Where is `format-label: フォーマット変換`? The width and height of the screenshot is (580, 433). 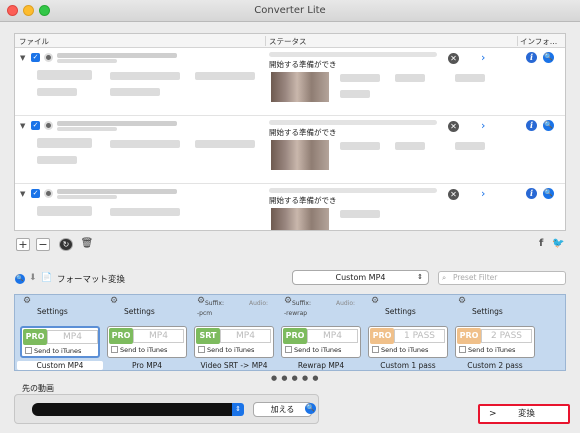
format-label: フォーマット変換 is located at coordinates (91, 280).